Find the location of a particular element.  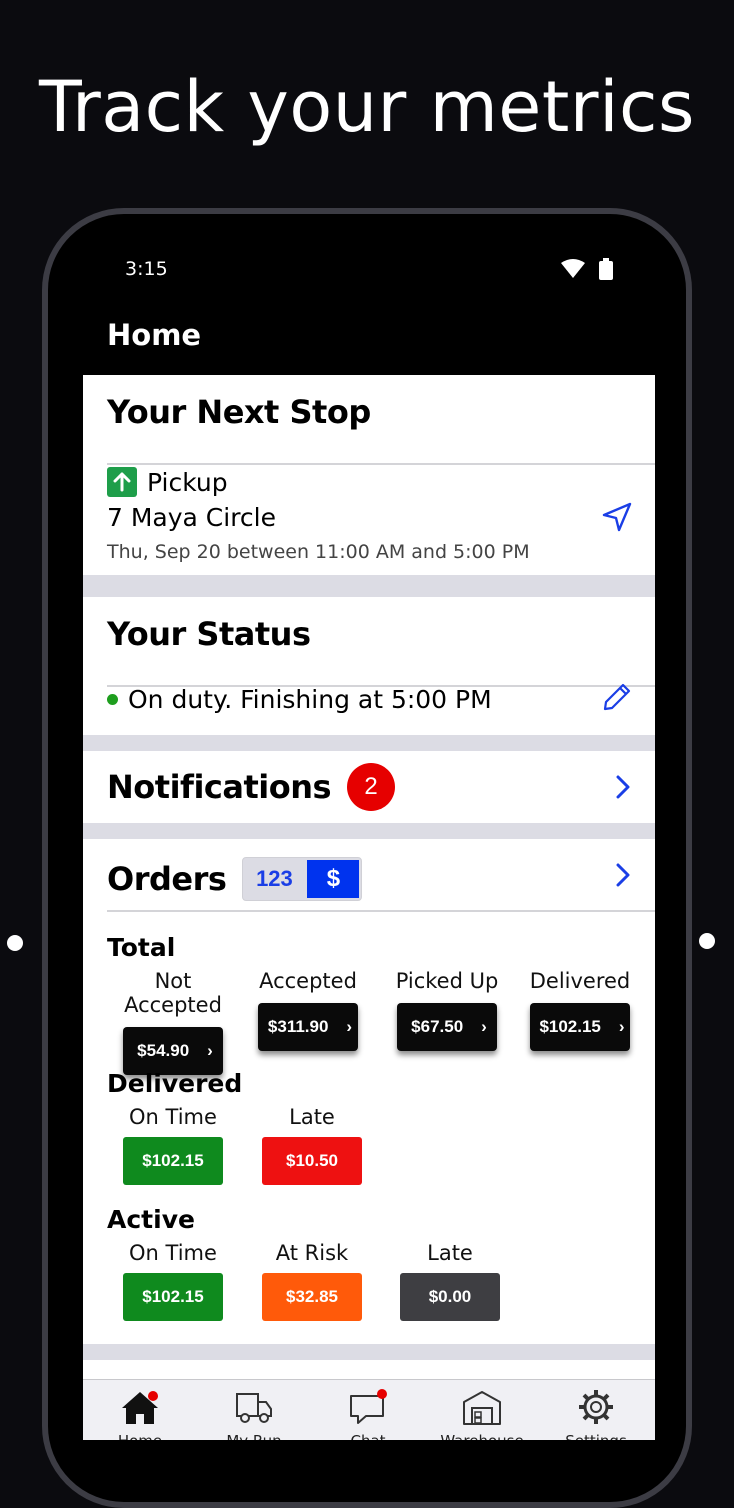

chat-icon is located at coordinates (368, 1406).